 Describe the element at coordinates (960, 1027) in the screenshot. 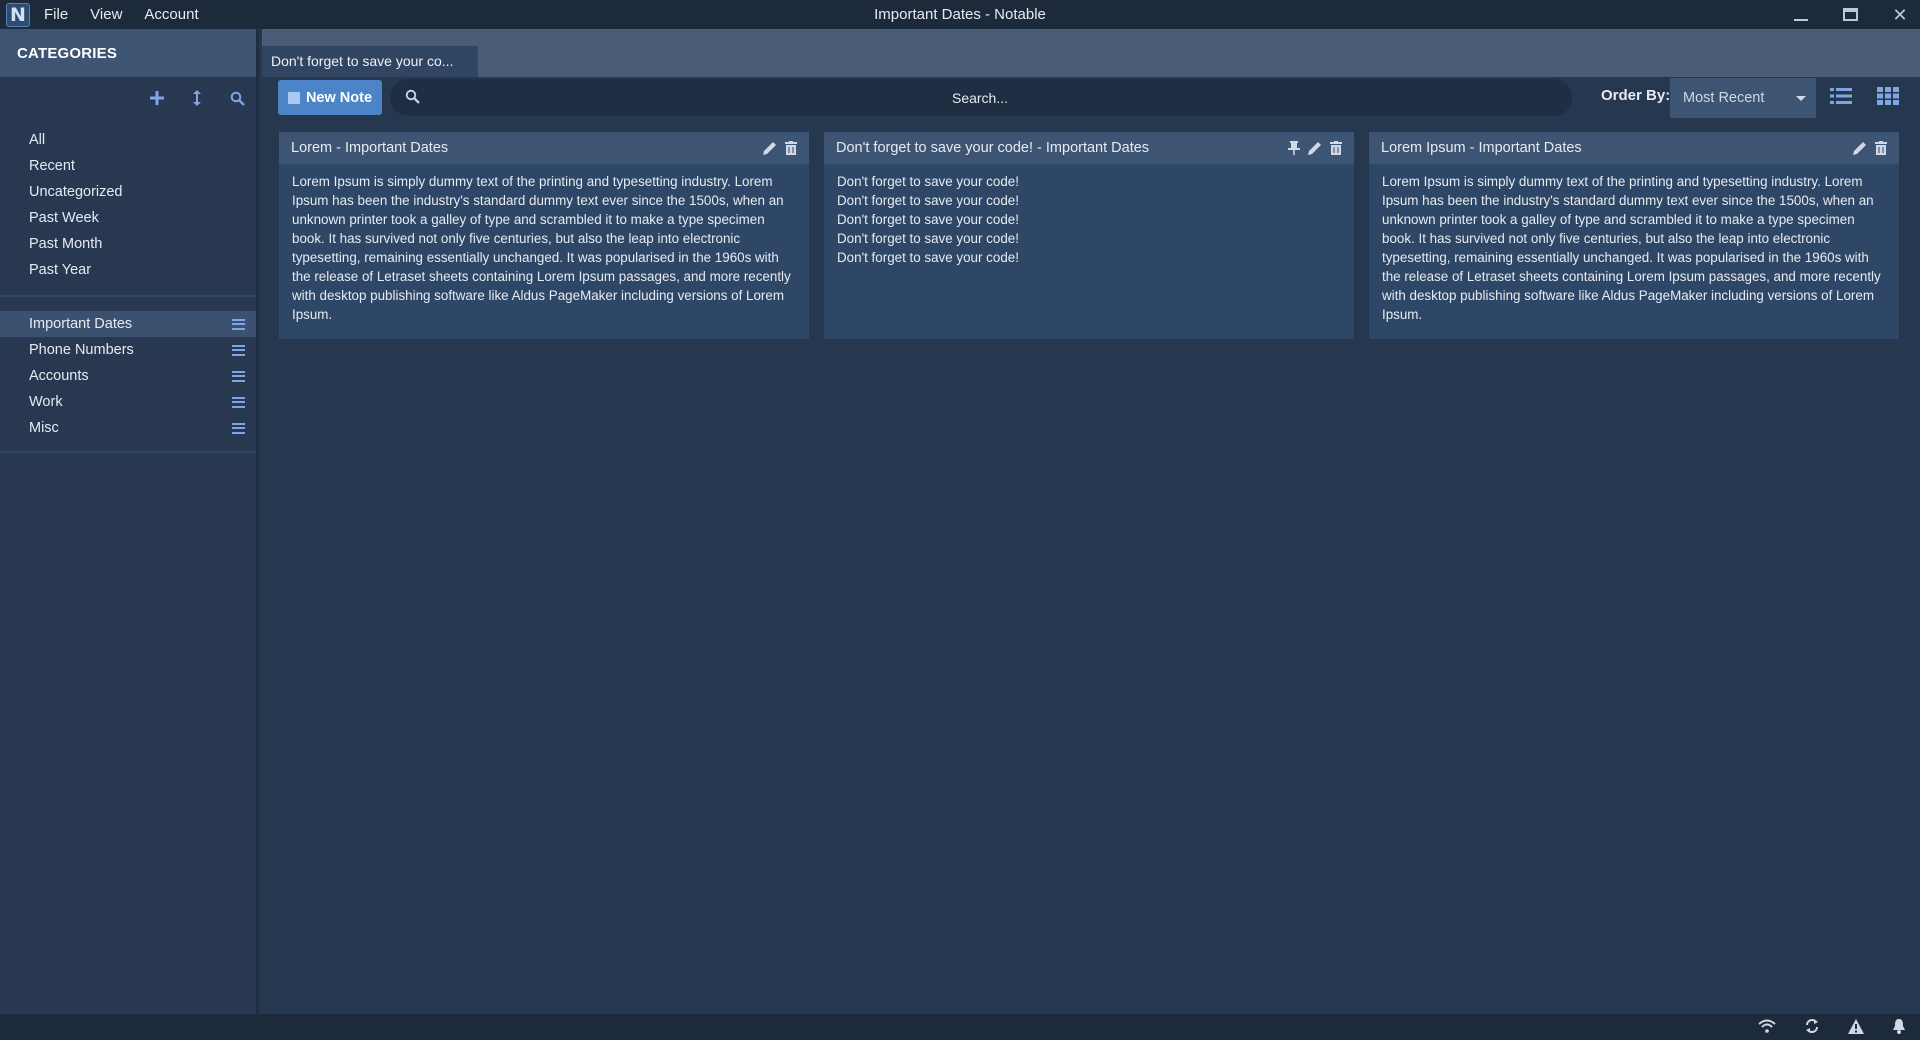

I see `status-bar` at that location.